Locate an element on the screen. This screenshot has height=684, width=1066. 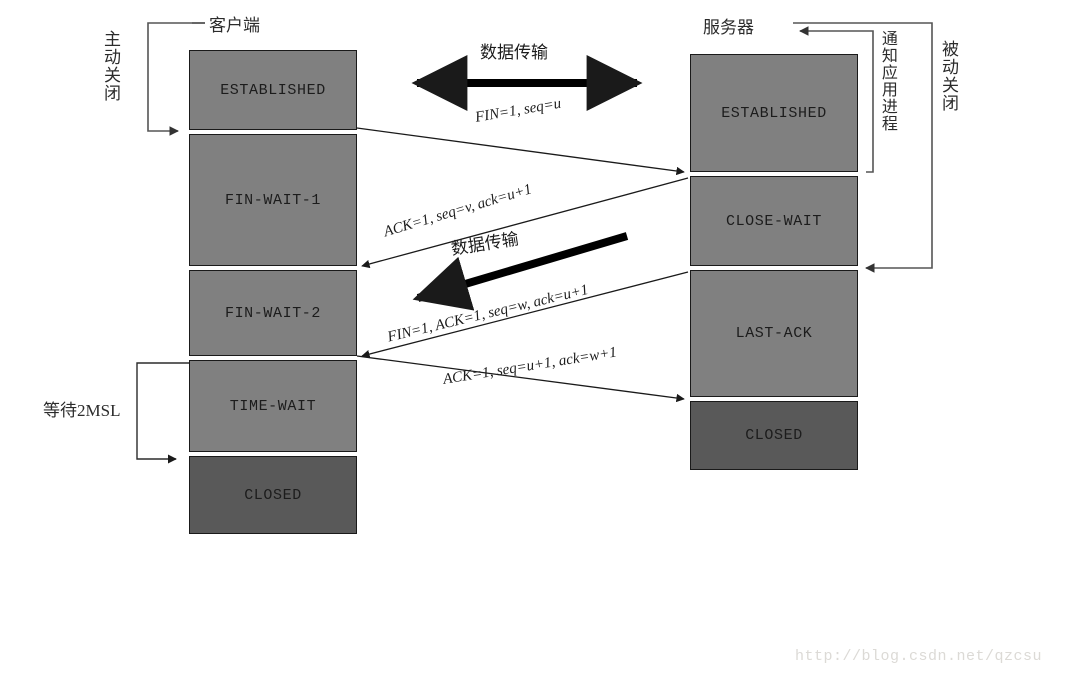
client-title: 客户端 is located at coordinates (234, 25).